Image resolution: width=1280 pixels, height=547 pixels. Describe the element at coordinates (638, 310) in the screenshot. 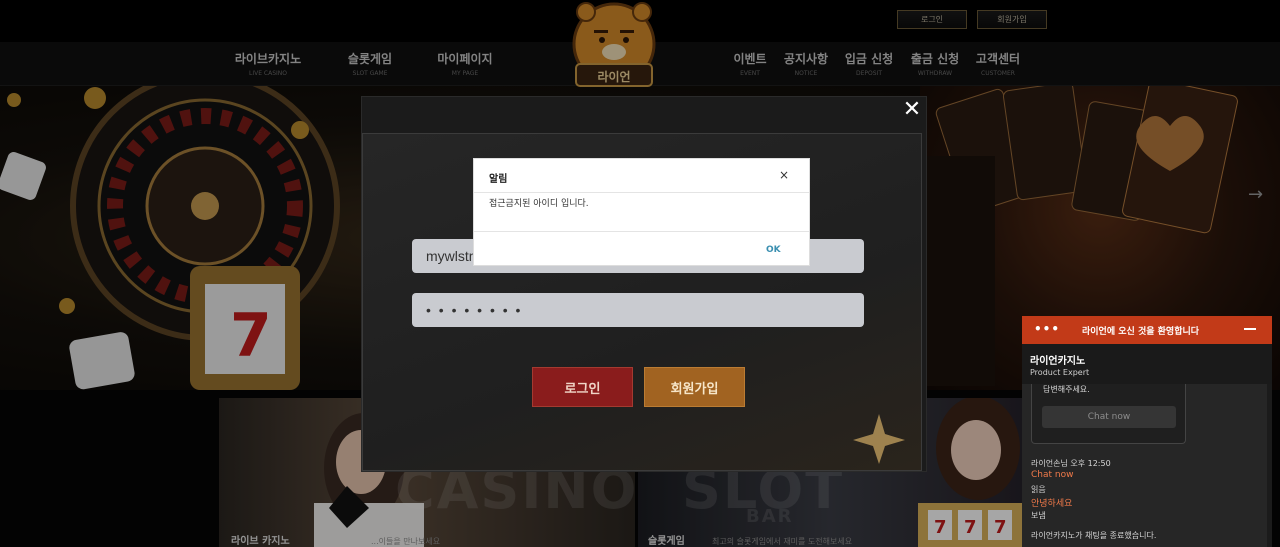

I see `password-input: • • • • • • • •` at that location.